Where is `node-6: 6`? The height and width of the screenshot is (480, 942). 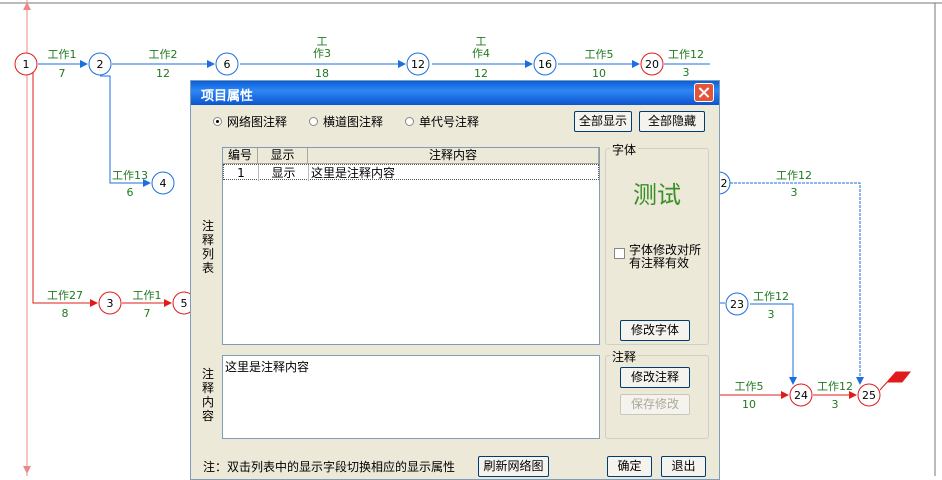
node-6: 6 is located at coordinates (227, 64).